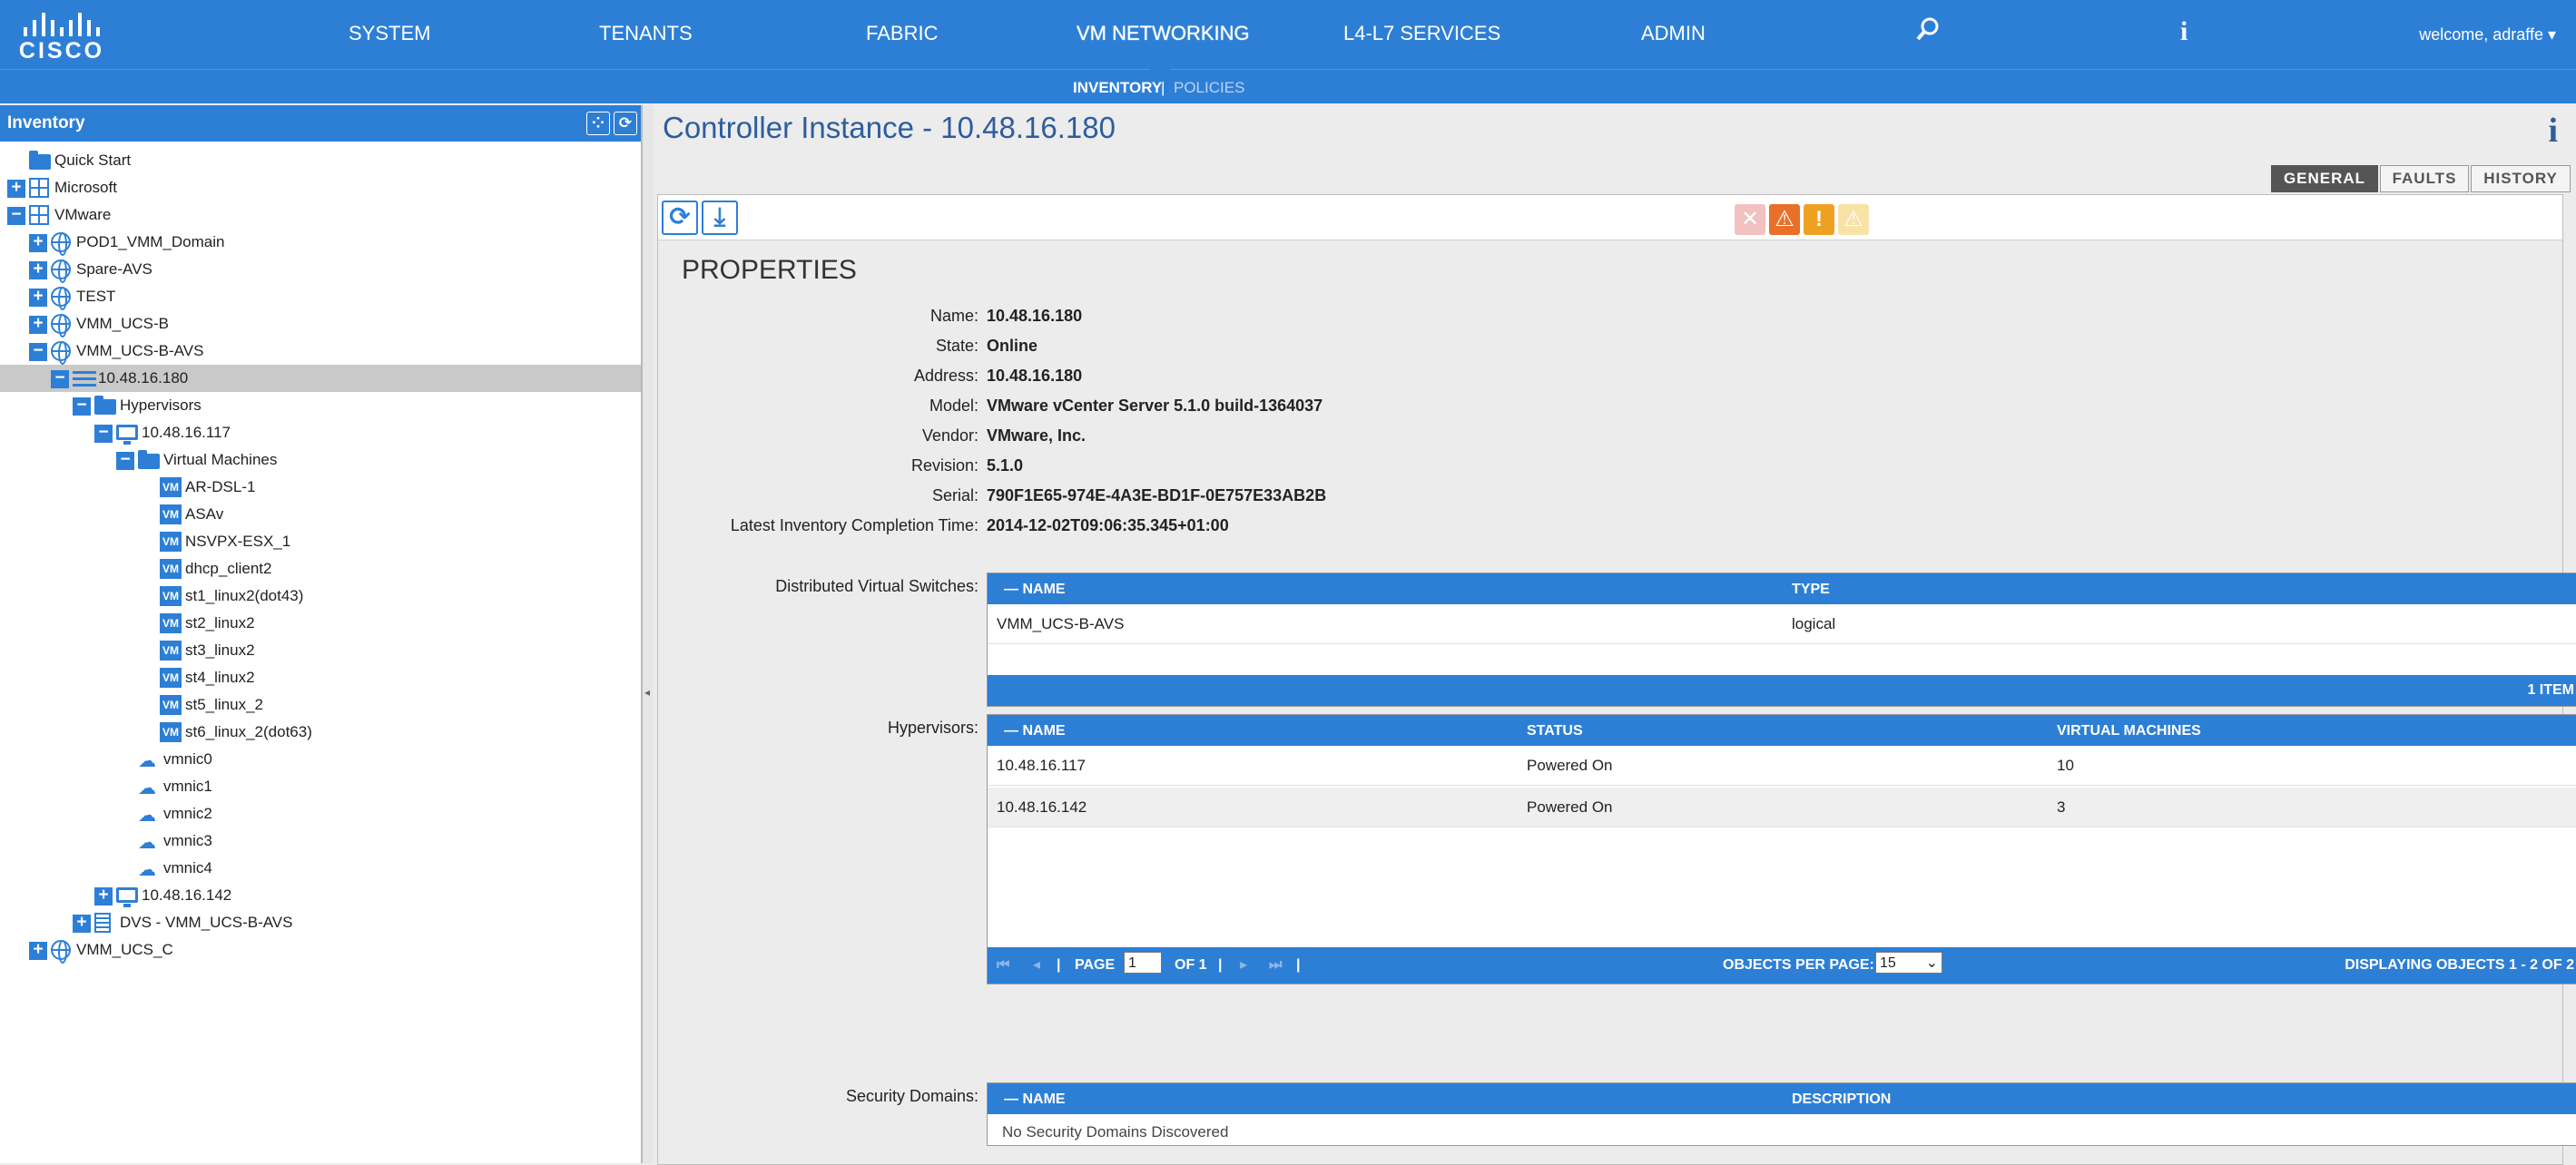 Image resolution: width=2576 pixels, height=1165 pixels. What do you see at coordinates (320, 950) in the screenshot?
I see `tree-node: + VMM_UCS_C` at bounding box center [320, 950].